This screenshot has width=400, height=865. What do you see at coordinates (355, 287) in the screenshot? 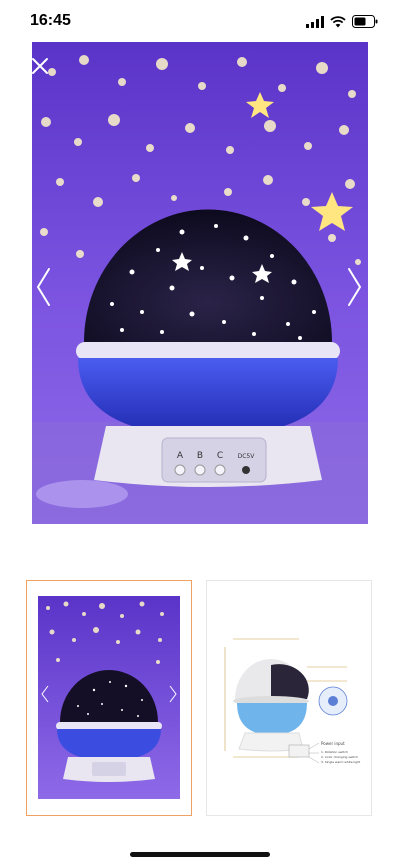
I see `chevron-right-icon` at bounding box center [355, 287].